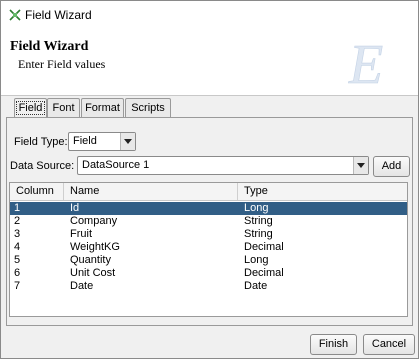  I want to click on column-header-type: Type, so click(322, 191).